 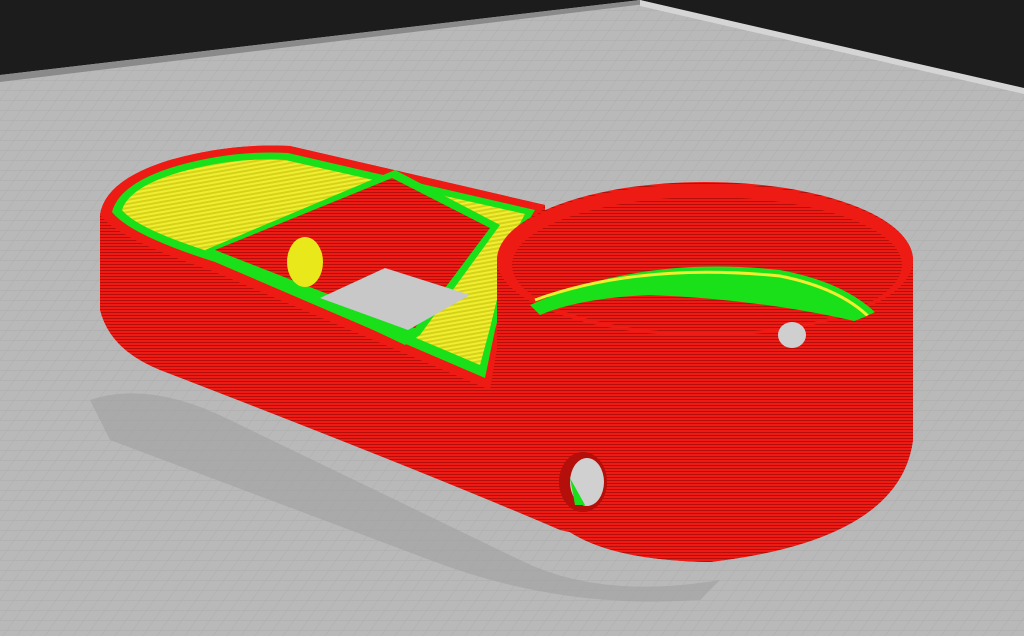 What do you see at coordinates (792, 335) in the screenshot?
I see `cylinder-back-hole` at bounding box center [792, 335].